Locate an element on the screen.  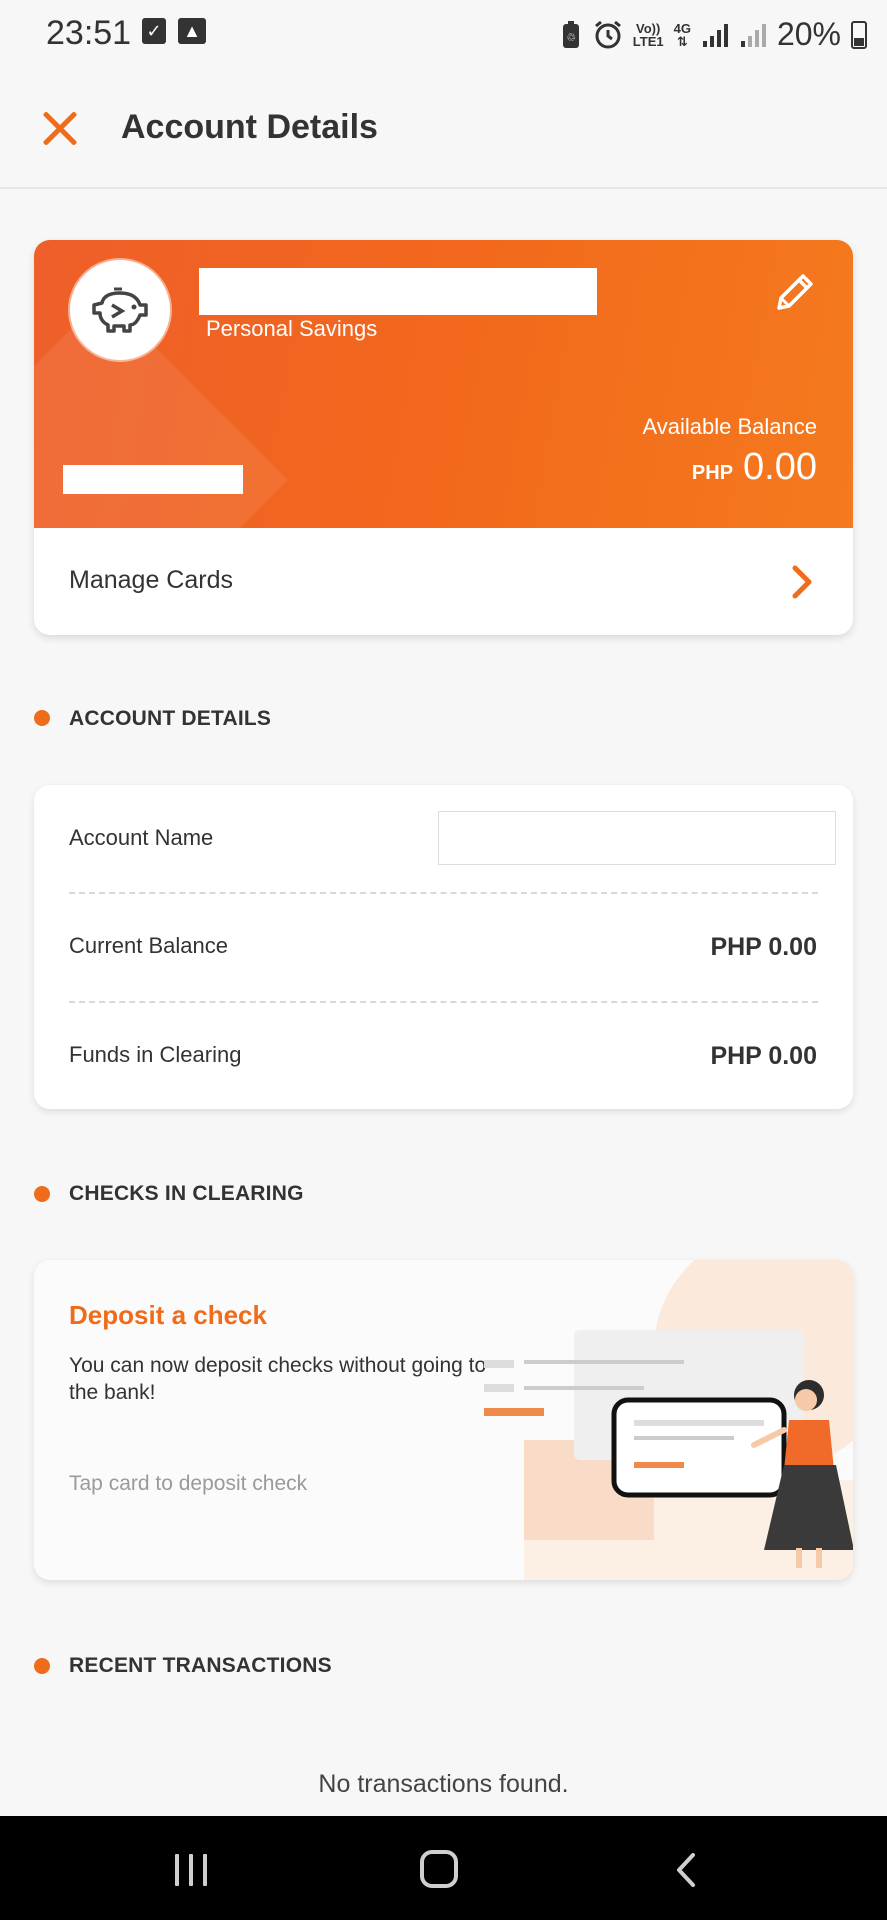
current-balance-value: PHP 0.00 is located at coordinates (763, 947).